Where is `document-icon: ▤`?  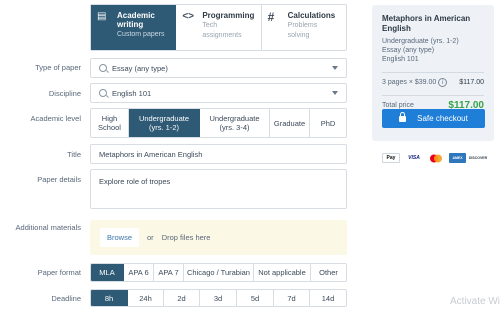
document-icon: ▤ is located at coordinates (102, 16).